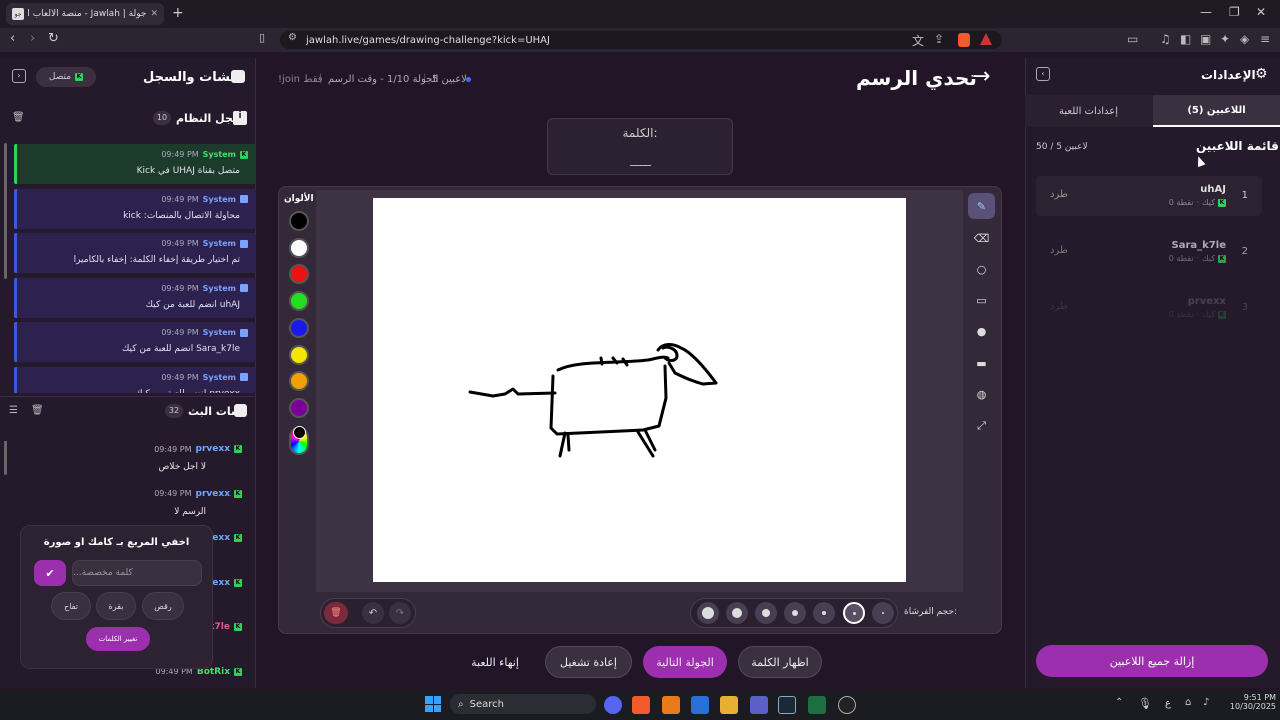  I want to click on undo-button: ↶, so click(373, 613).